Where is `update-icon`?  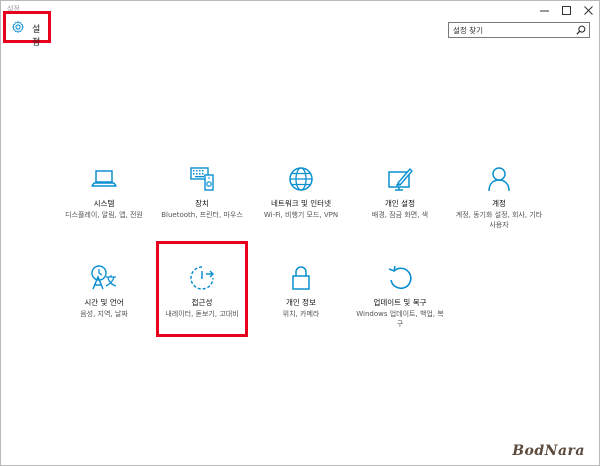 update-icon is located at coordinates (400, 277).